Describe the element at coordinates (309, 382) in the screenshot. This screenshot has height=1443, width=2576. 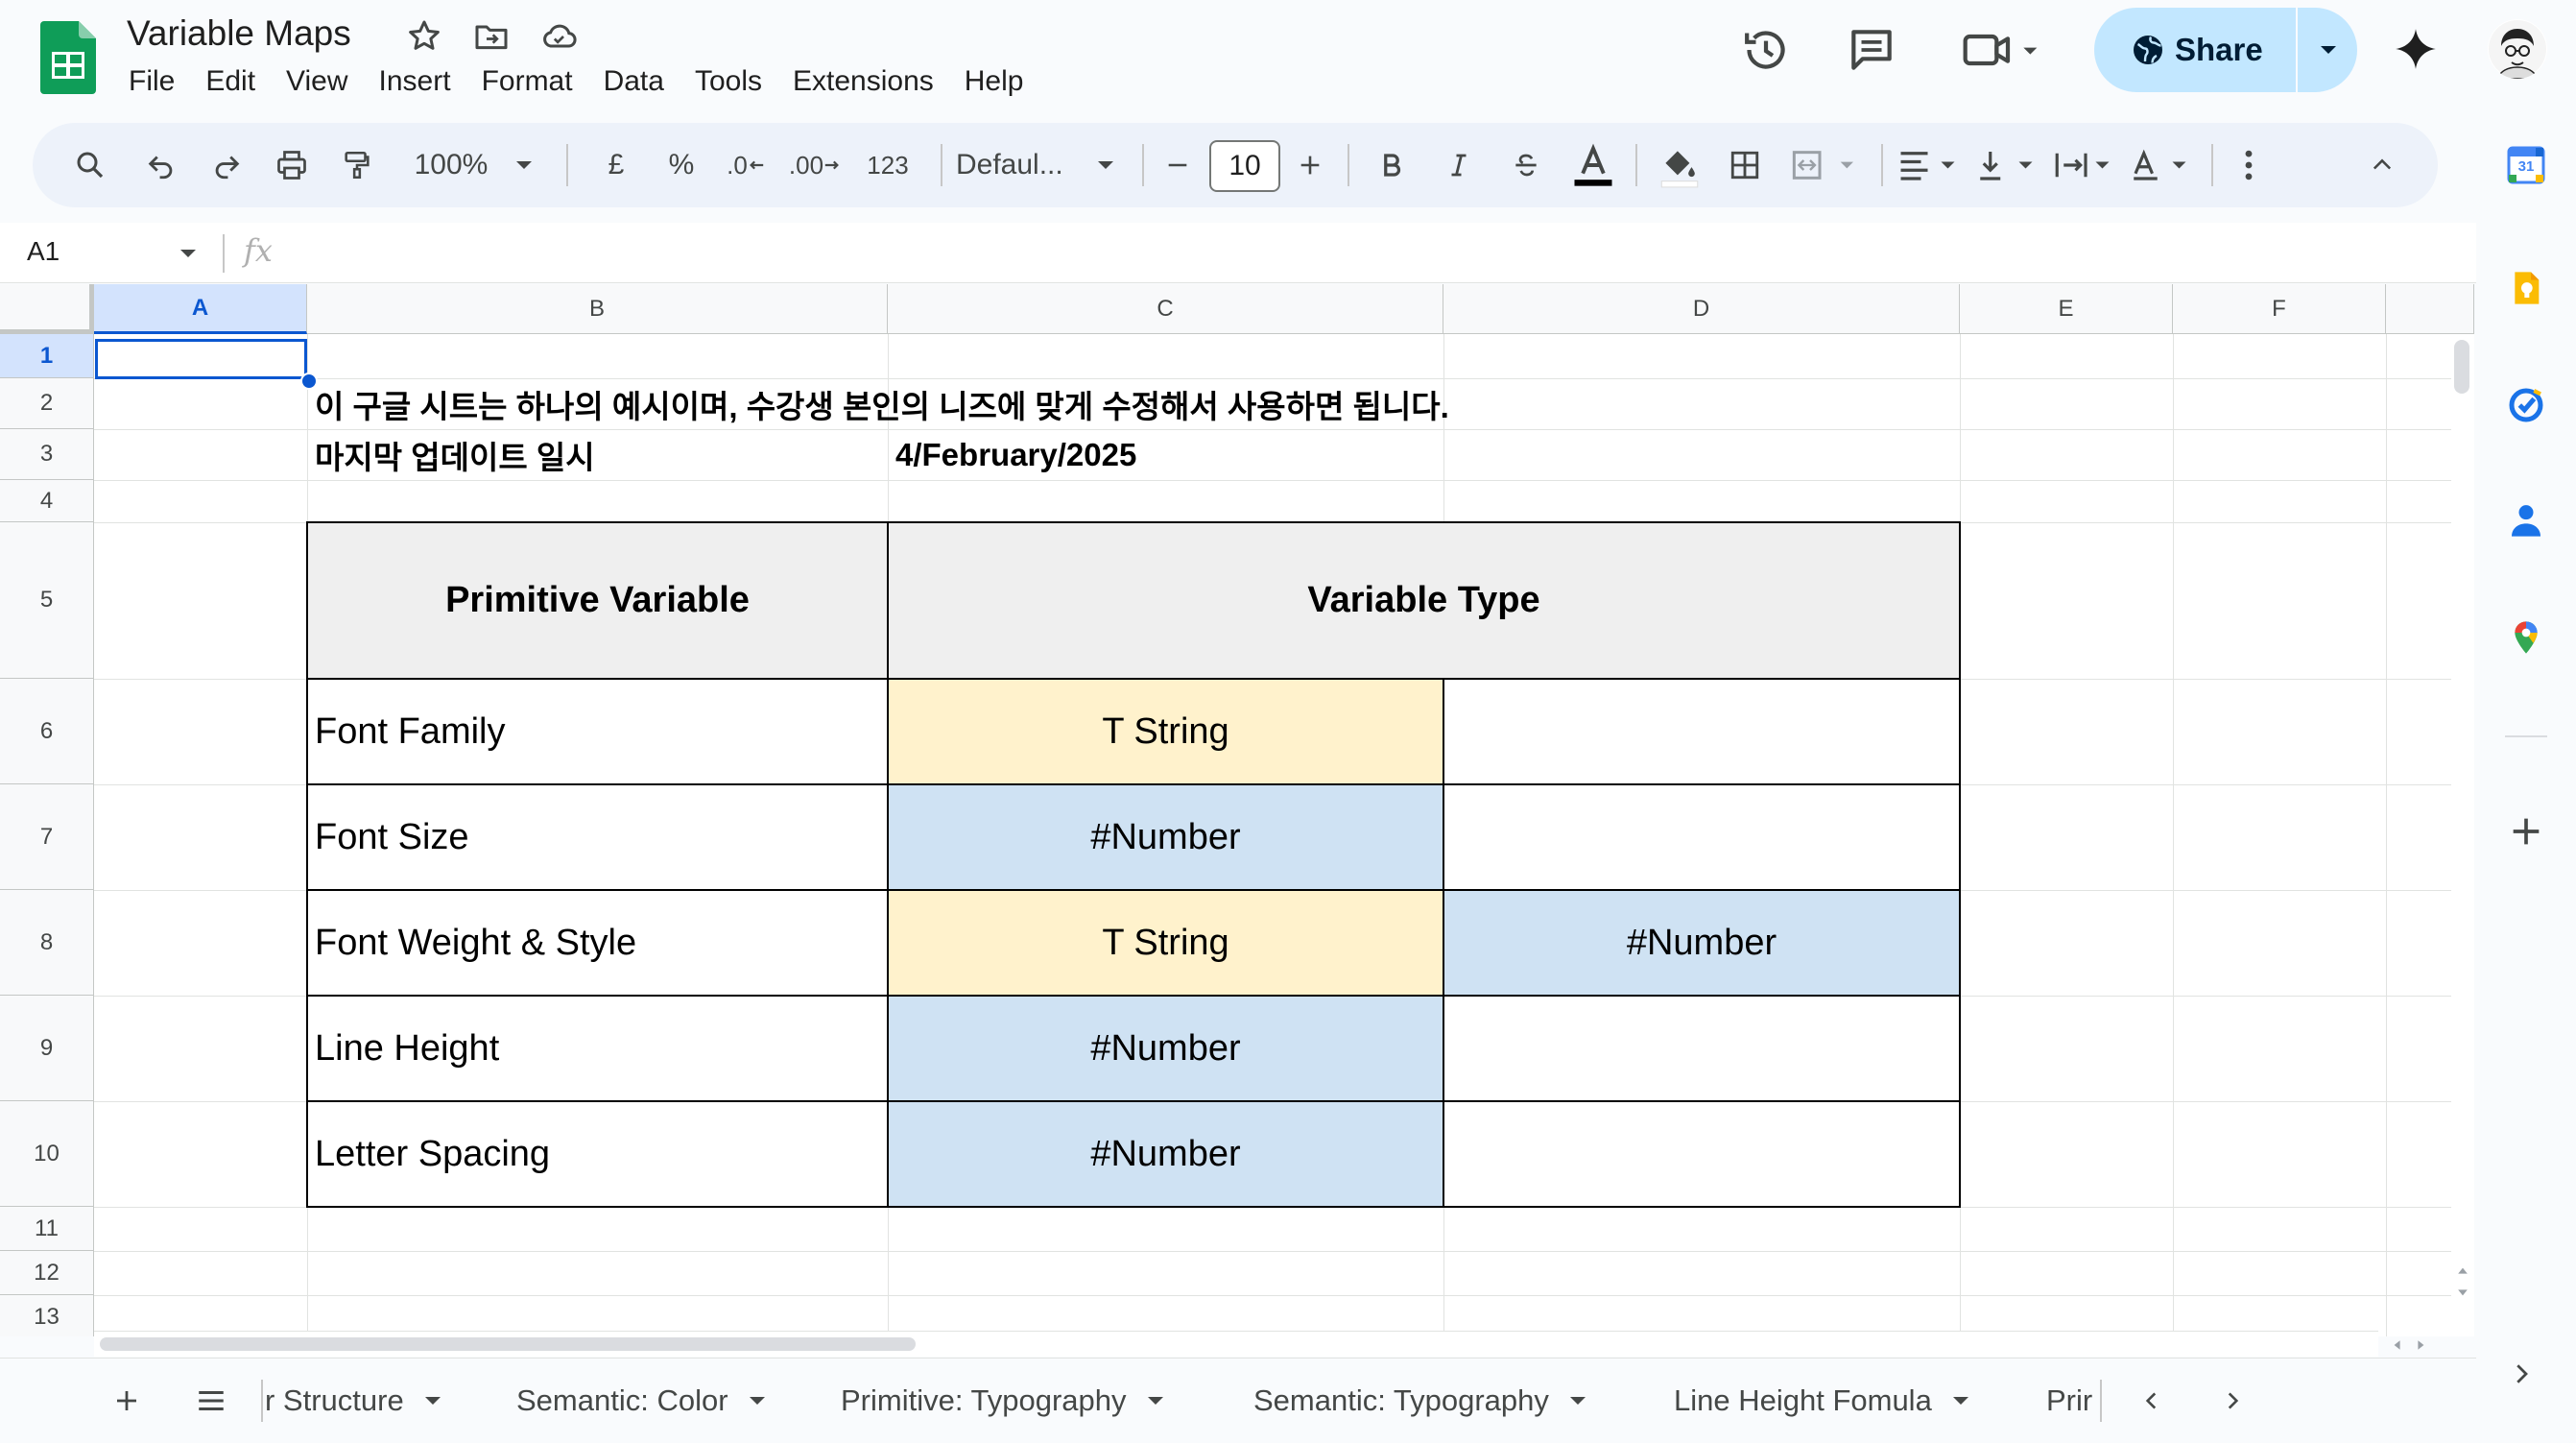
I see `fill-handle` at that location.